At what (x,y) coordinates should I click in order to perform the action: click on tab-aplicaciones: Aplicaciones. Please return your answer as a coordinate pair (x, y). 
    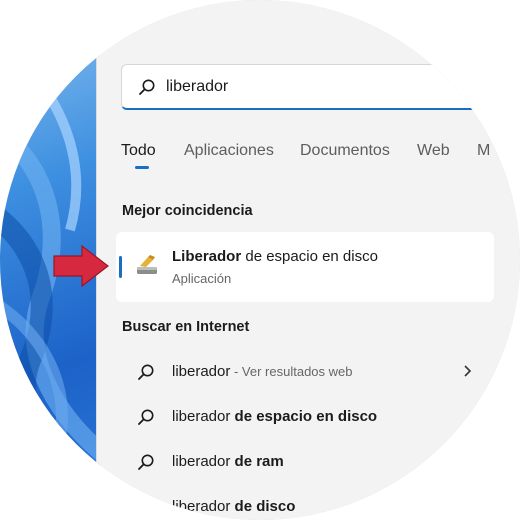
    Looking at the image, I should click on (229, 151).